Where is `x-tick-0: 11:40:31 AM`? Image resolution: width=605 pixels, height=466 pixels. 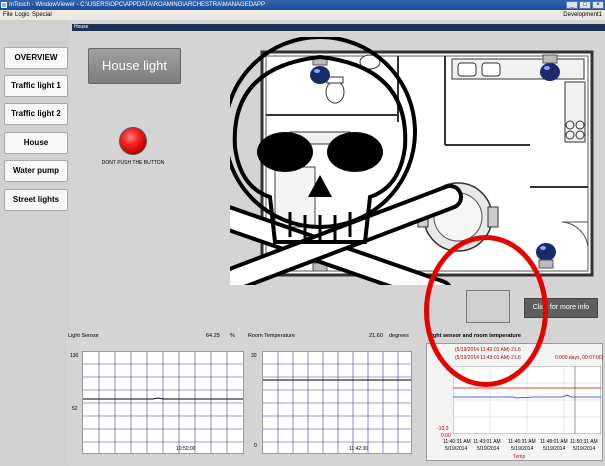
x-tick-0: 11:40:31 AM is located at coordinates (457, 442).